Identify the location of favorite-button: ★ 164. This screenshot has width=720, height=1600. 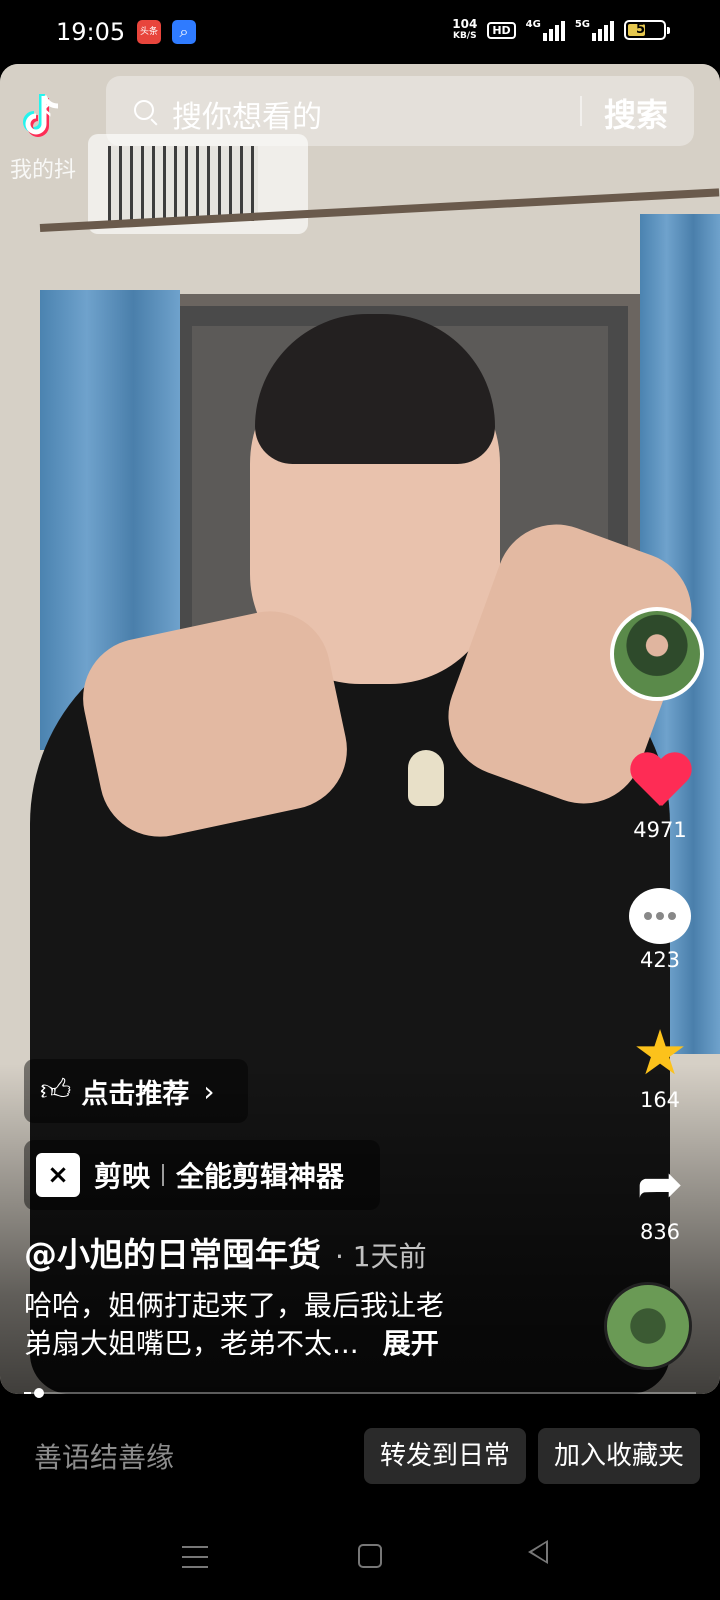
(660, 1064).